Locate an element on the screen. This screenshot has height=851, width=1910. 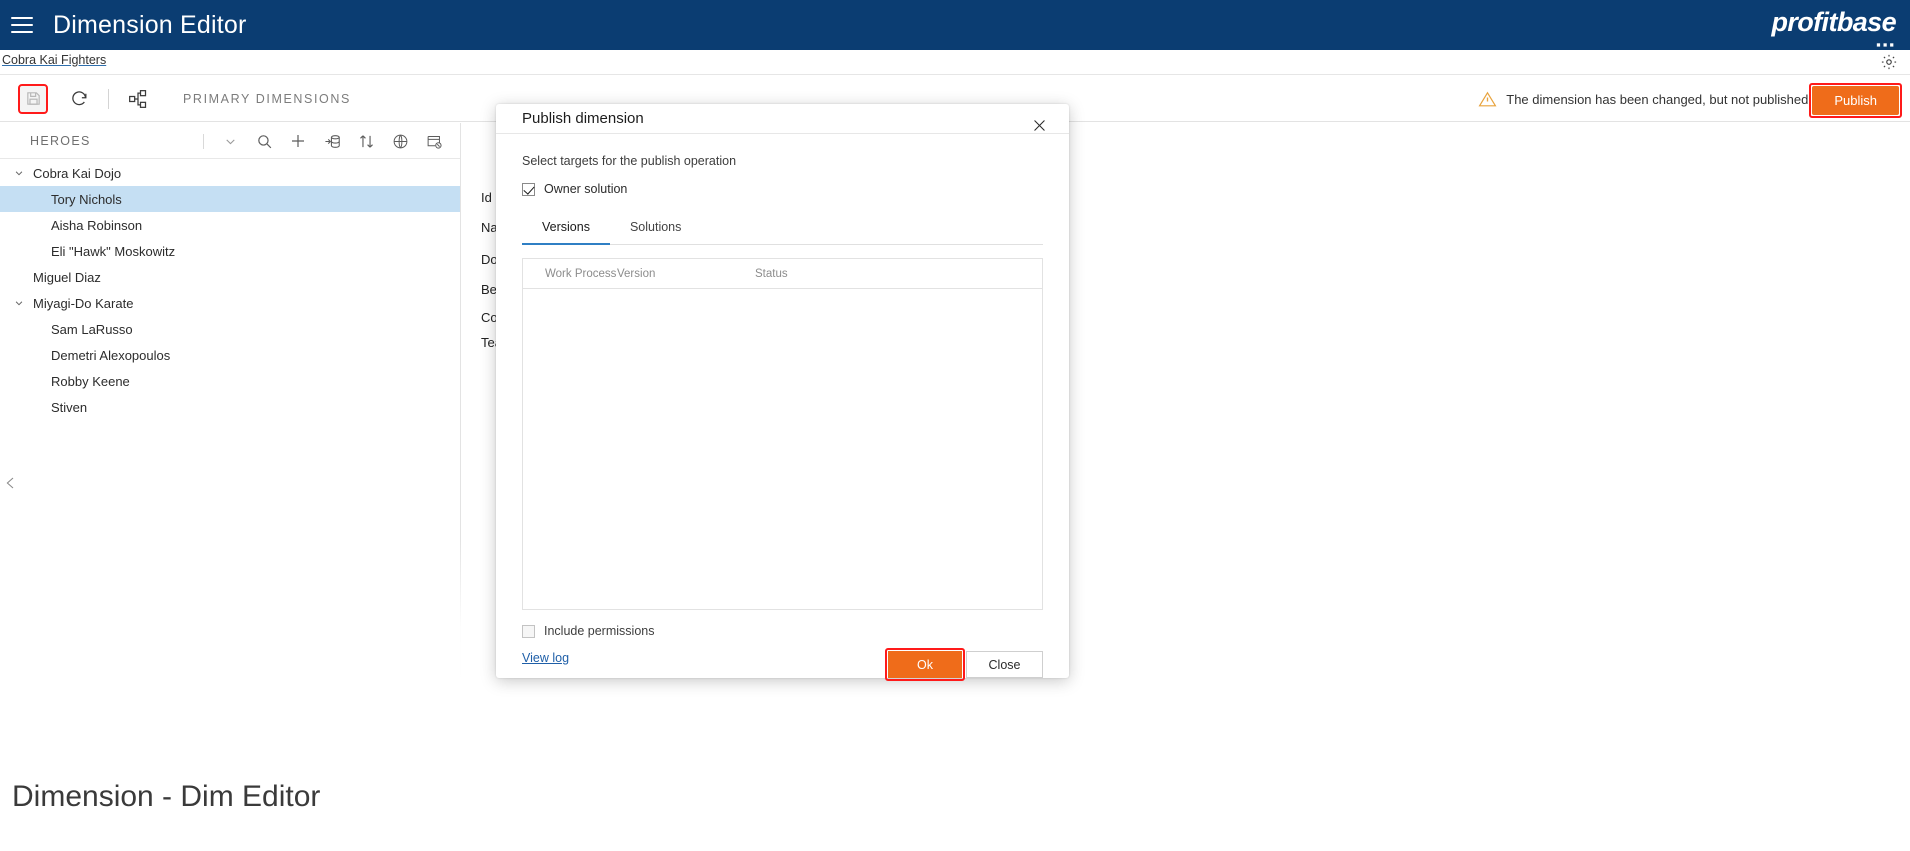
toolbar-divider is located at coordinates (108, 98).